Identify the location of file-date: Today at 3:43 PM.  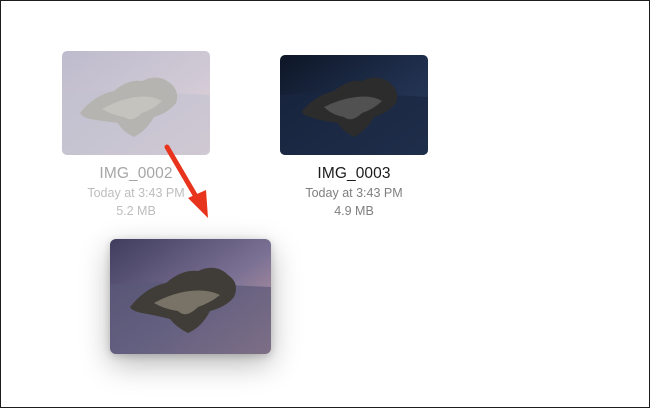
(354, 193).